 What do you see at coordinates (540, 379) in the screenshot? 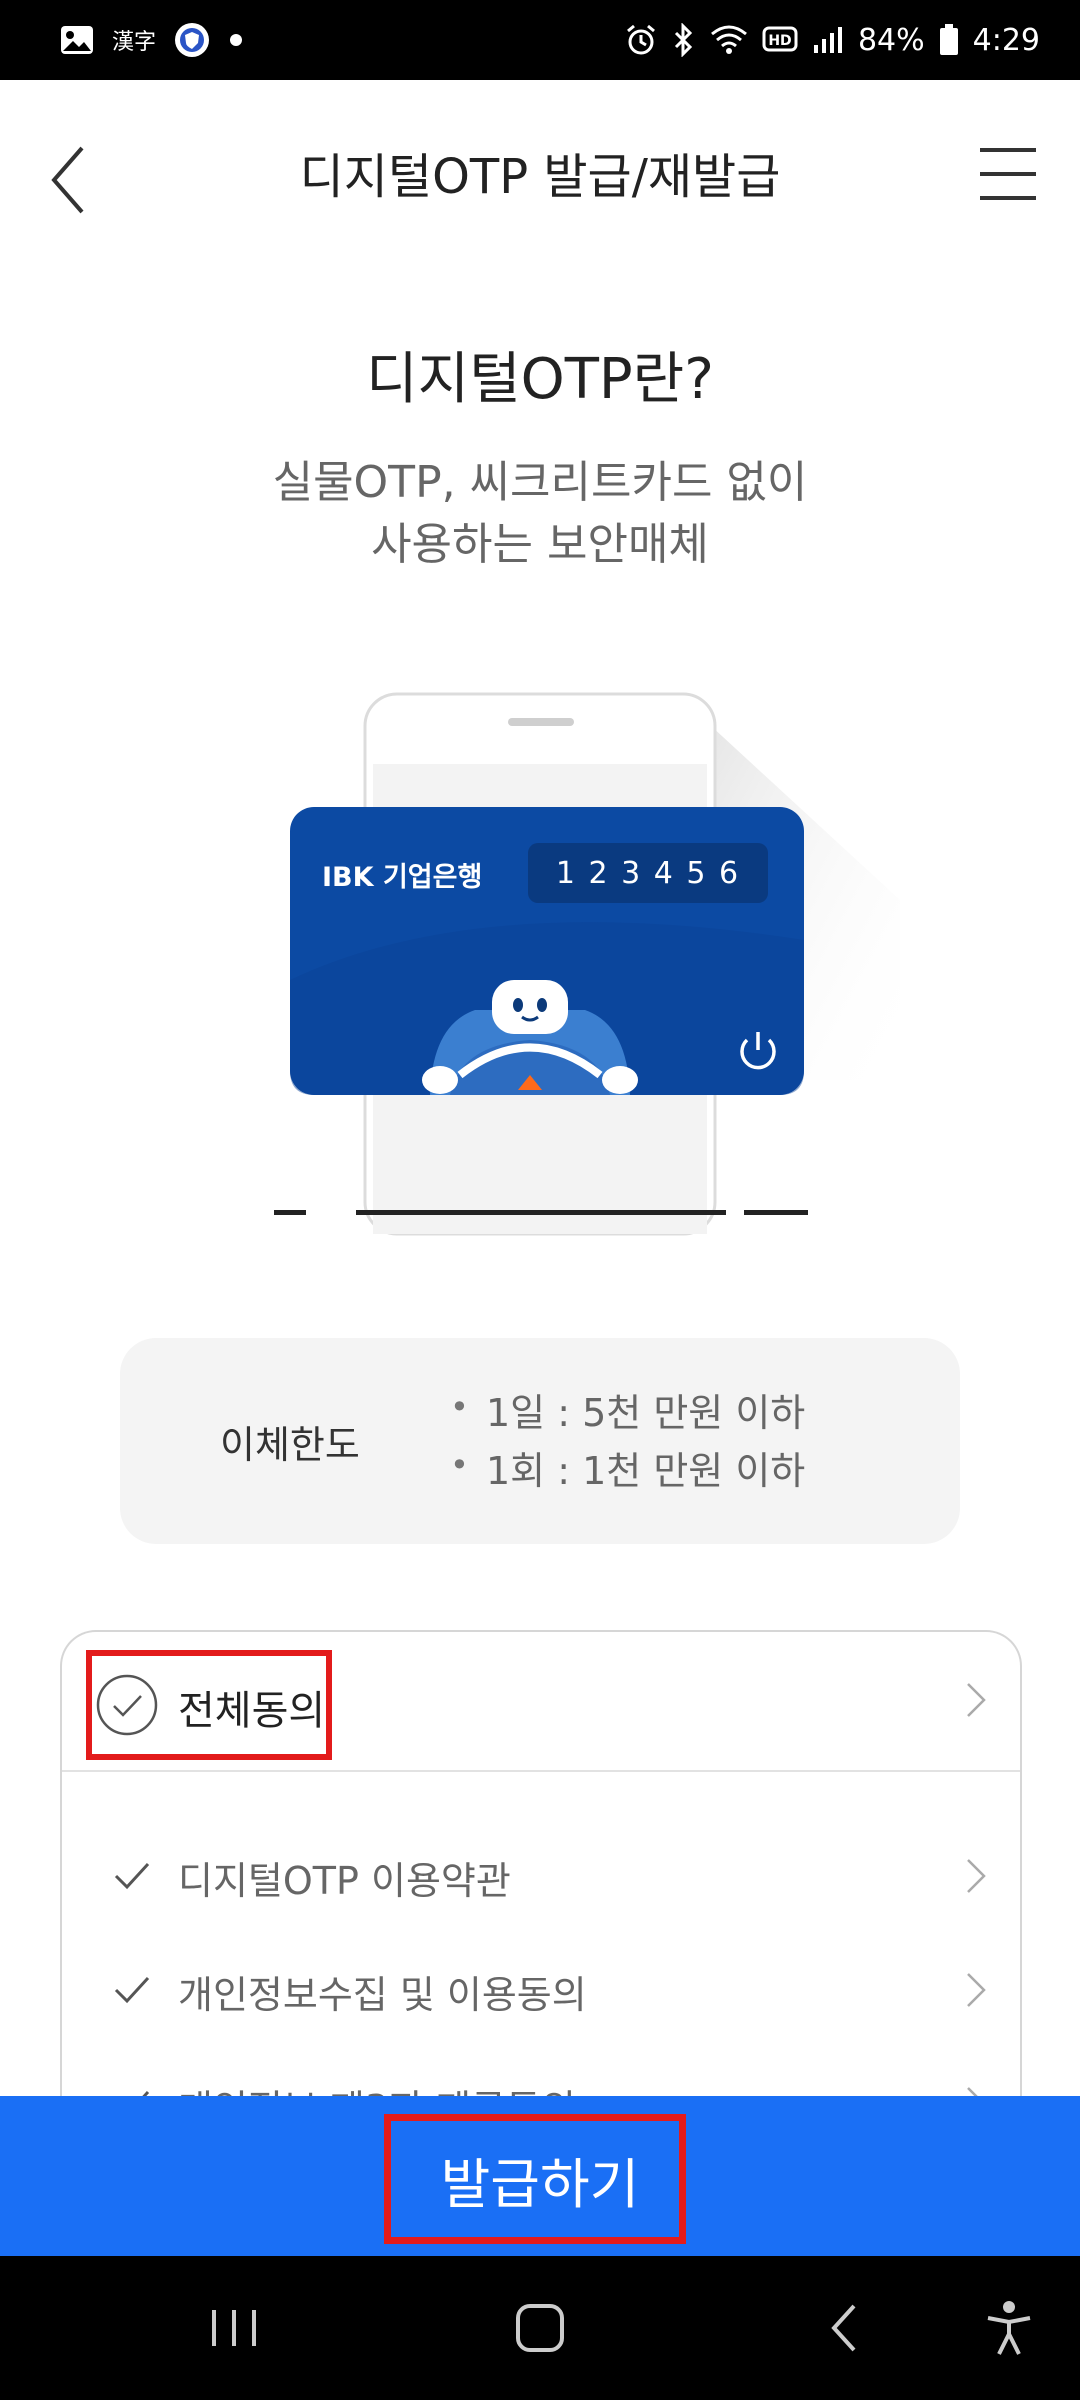
I see `section-heading: 디지털OTP란?` at bounding box center [540, 379].